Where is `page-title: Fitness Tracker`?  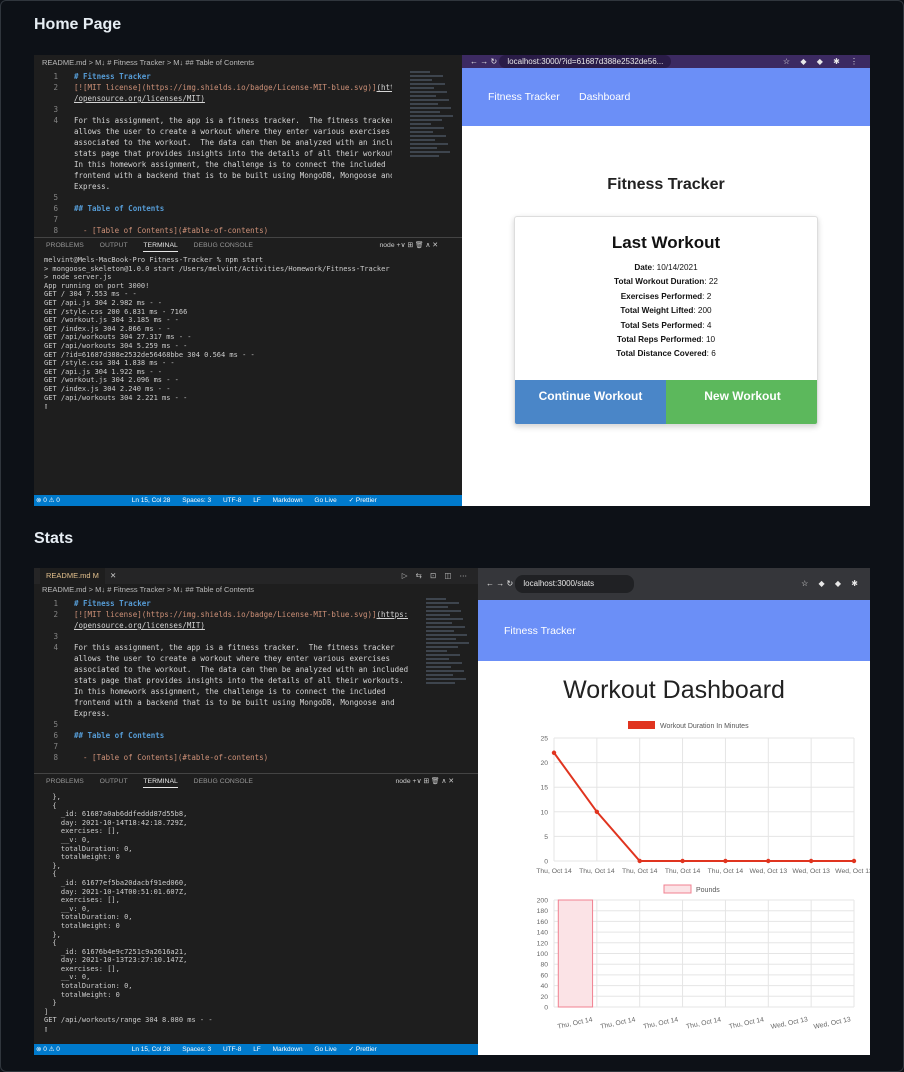 page-title: Fitness Tracker is located at coordinates (666, 184).